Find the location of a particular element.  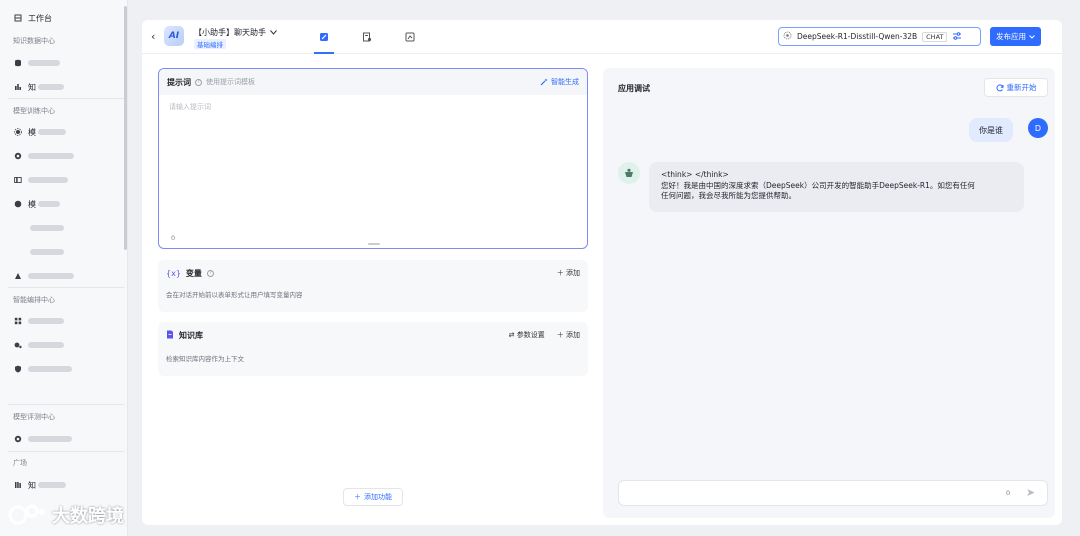

resize-handle is located at coordinates (374, 244).